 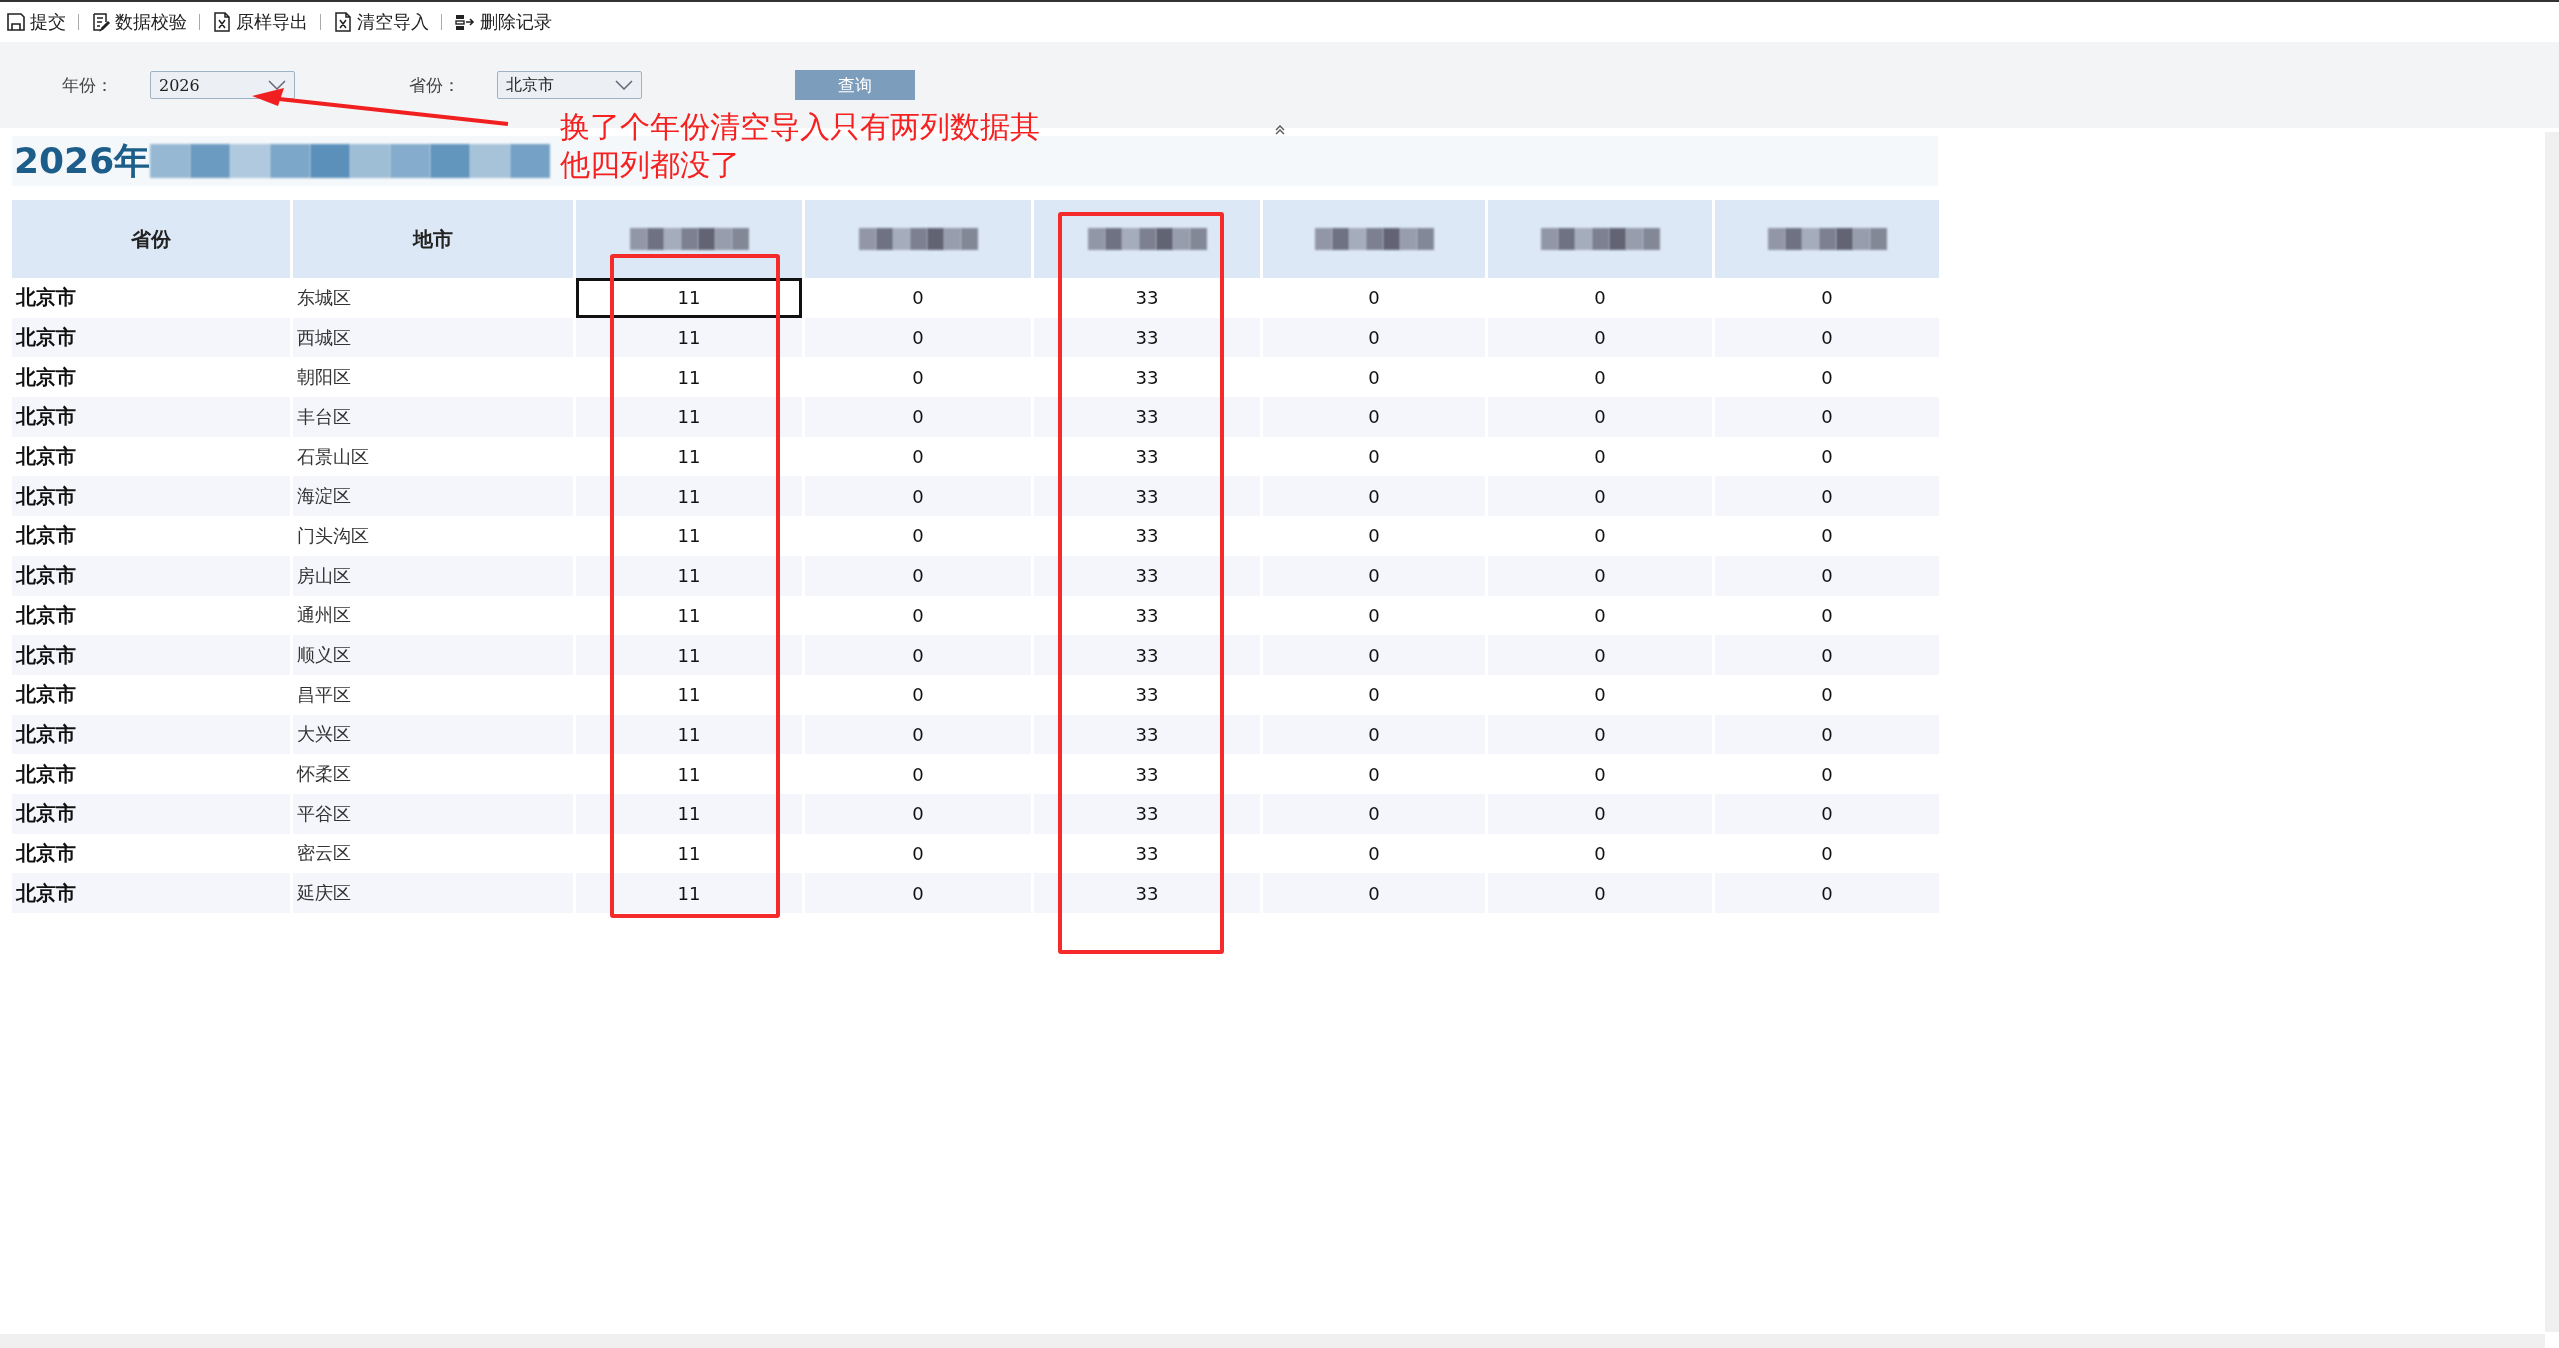 I want to click on dropdown-field: 北京市, so click(x=569, y=85).